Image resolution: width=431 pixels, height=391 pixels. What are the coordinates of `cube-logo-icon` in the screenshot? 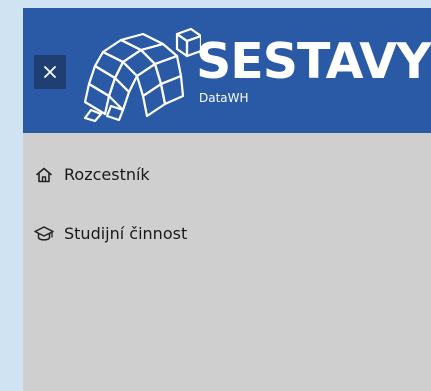 It's located at (142, 74).